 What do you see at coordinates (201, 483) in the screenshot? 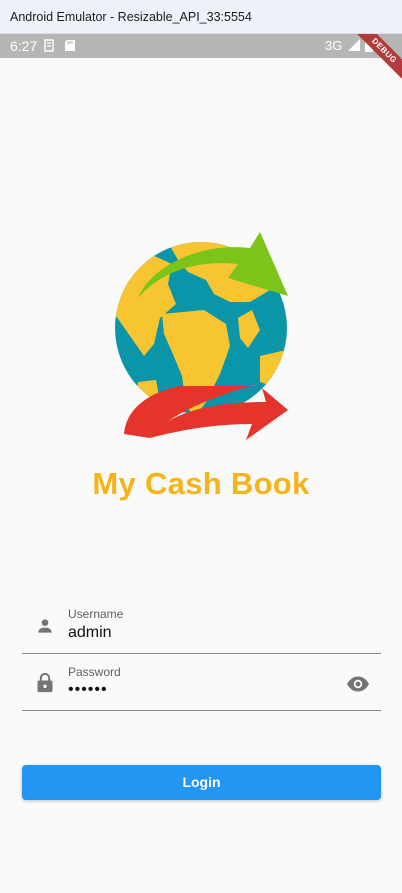
I see `app-brand-title: My Cash Book` at bounding box center [201, 483].